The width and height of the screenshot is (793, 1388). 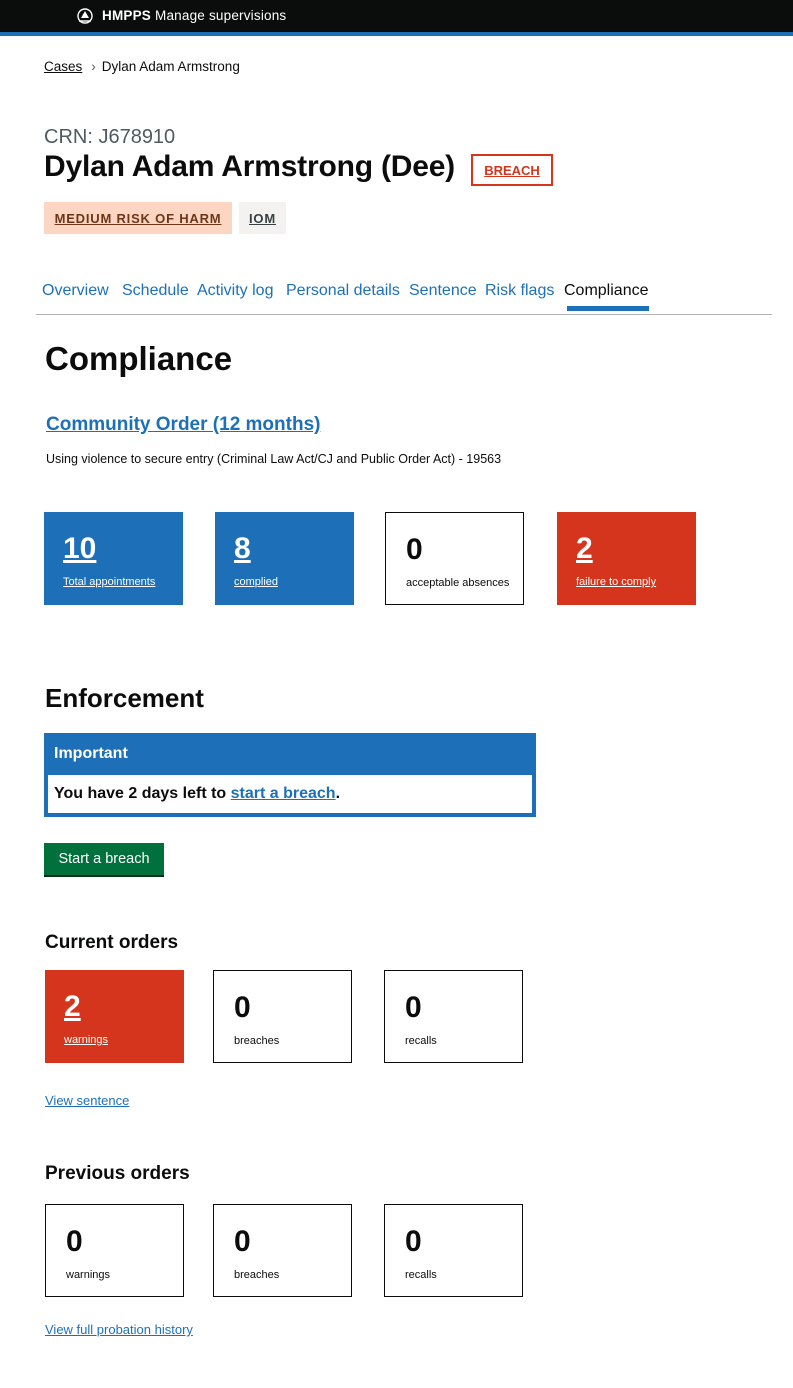 I want to click on stat-value: 10, so click(x=80, y=548).